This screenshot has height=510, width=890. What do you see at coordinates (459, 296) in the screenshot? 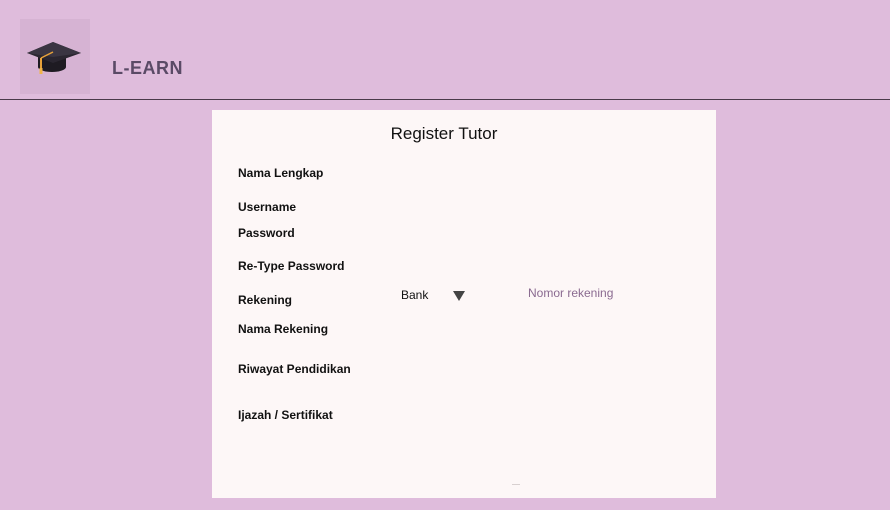
I see `caret-down-icon` at bounding box center [459, 296].